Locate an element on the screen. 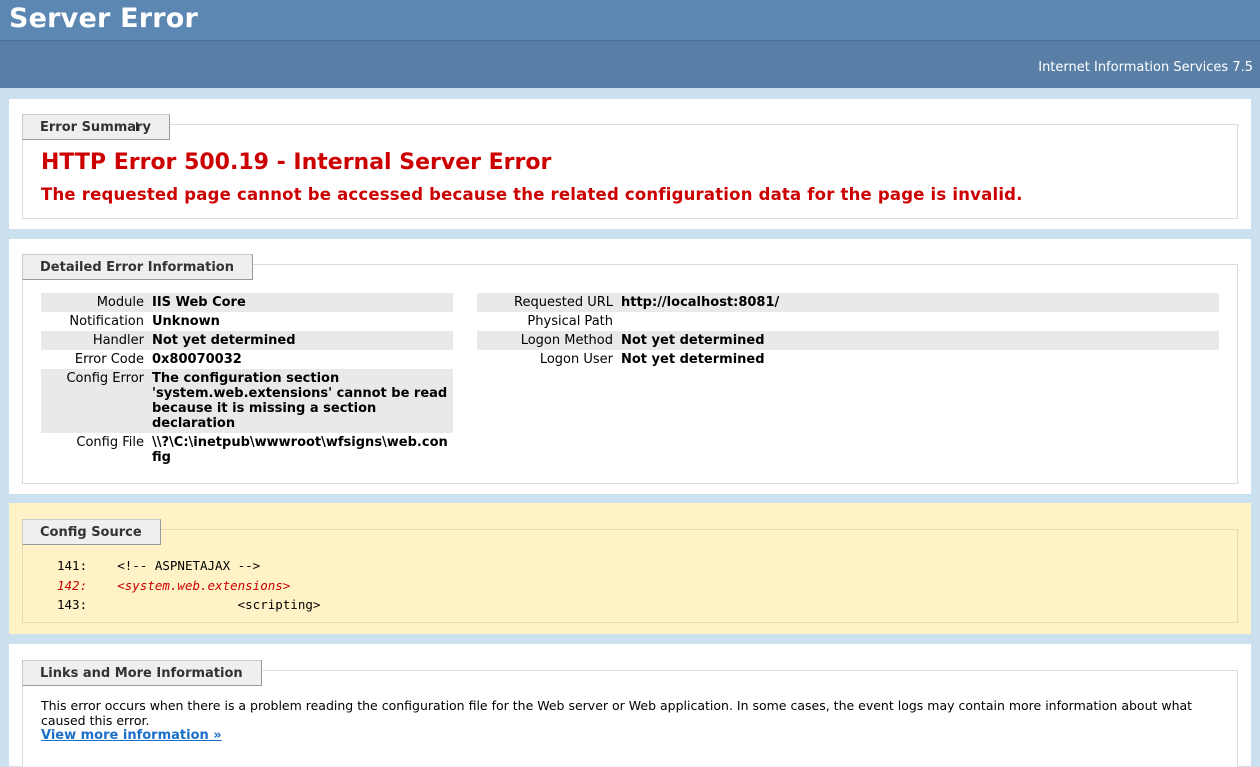  table-row: Notification Unknown is located at coordinates (247, 321).